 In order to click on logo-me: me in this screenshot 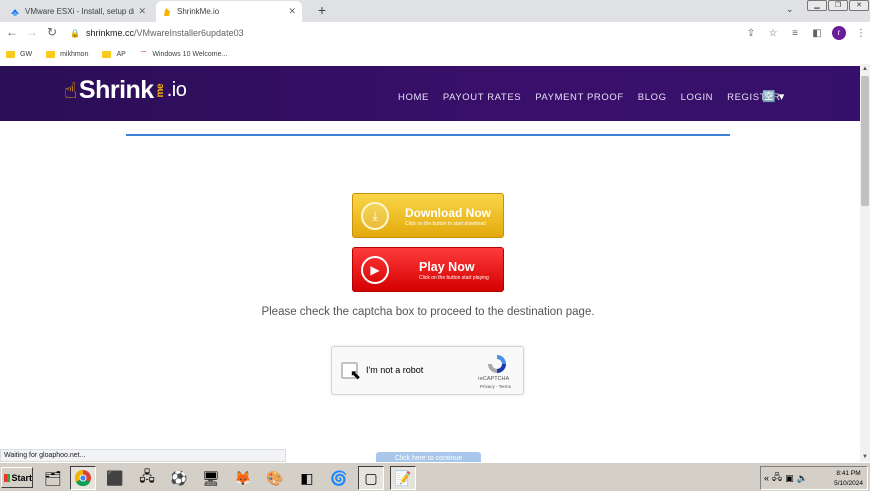, I will do `click(160, 90)`.